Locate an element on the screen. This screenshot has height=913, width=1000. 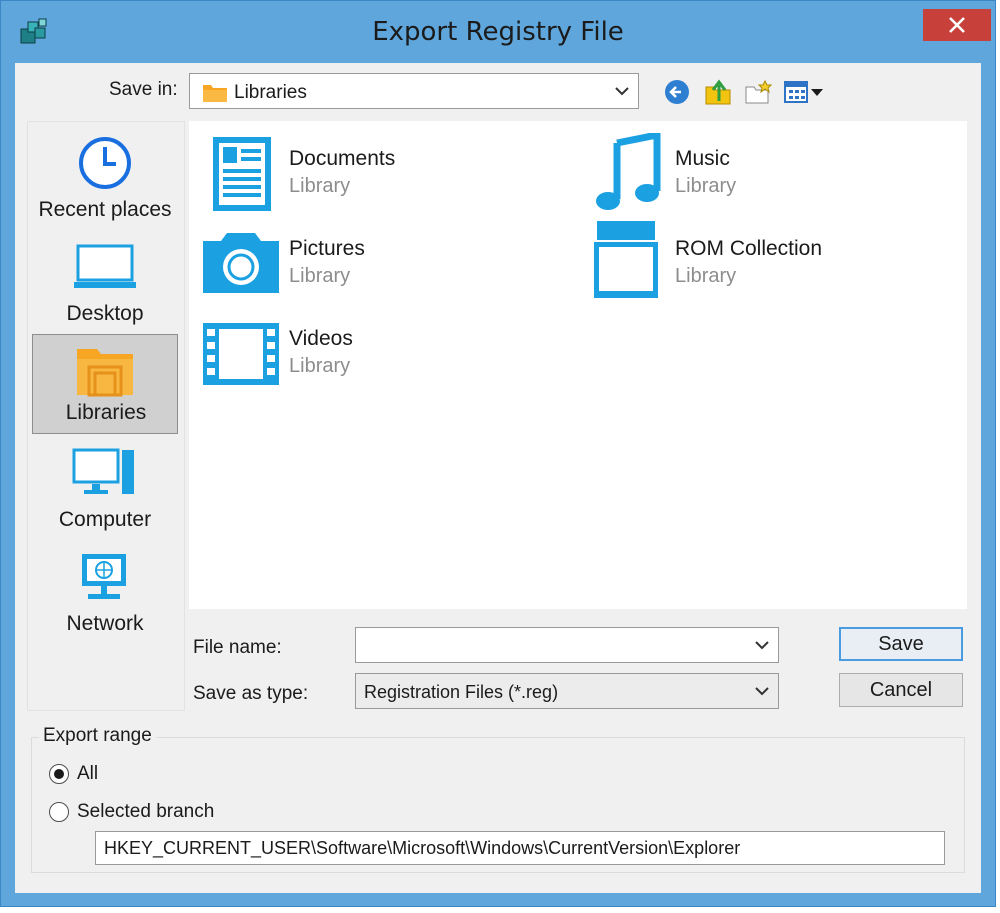
cancel-button: Cancel is located at coordinates (901, 690).